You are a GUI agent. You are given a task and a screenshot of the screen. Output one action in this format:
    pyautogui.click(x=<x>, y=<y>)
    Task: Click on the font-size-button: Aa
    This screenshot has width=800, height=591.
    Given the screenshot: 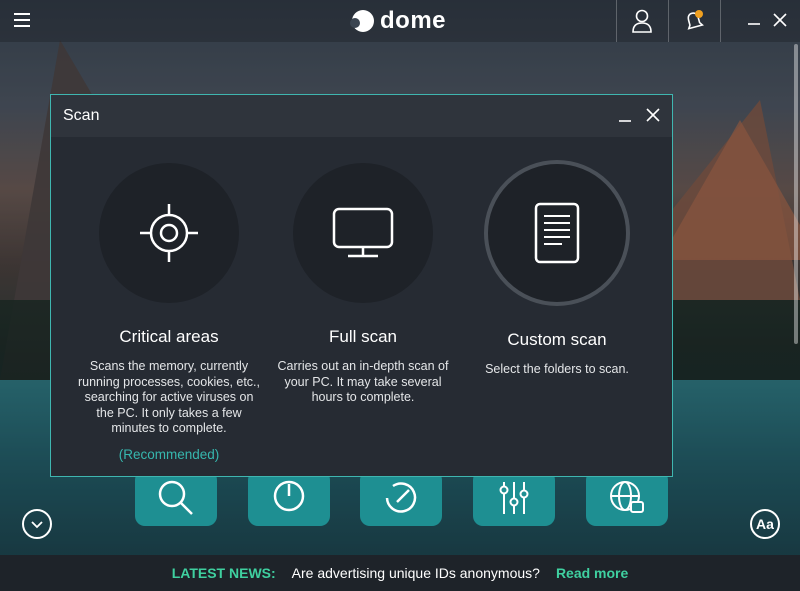 What is the action you would take?
    pyautogui.click(x=765, y=524)
    